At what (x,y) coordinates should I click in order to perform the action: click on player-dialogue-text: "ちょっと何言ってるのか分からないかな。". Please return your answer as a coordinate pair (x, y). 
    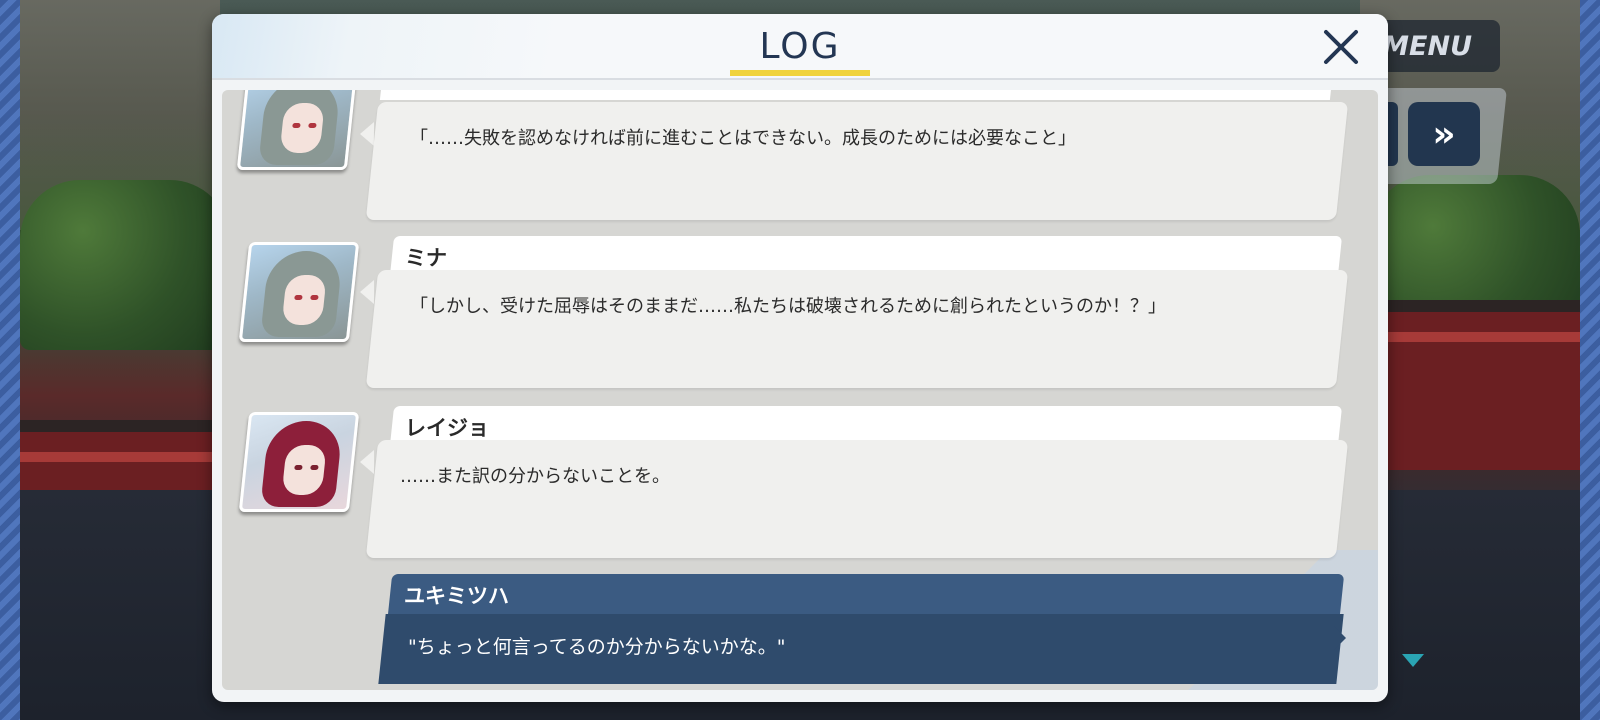
    Looking at the image, I should click on (597, 647).